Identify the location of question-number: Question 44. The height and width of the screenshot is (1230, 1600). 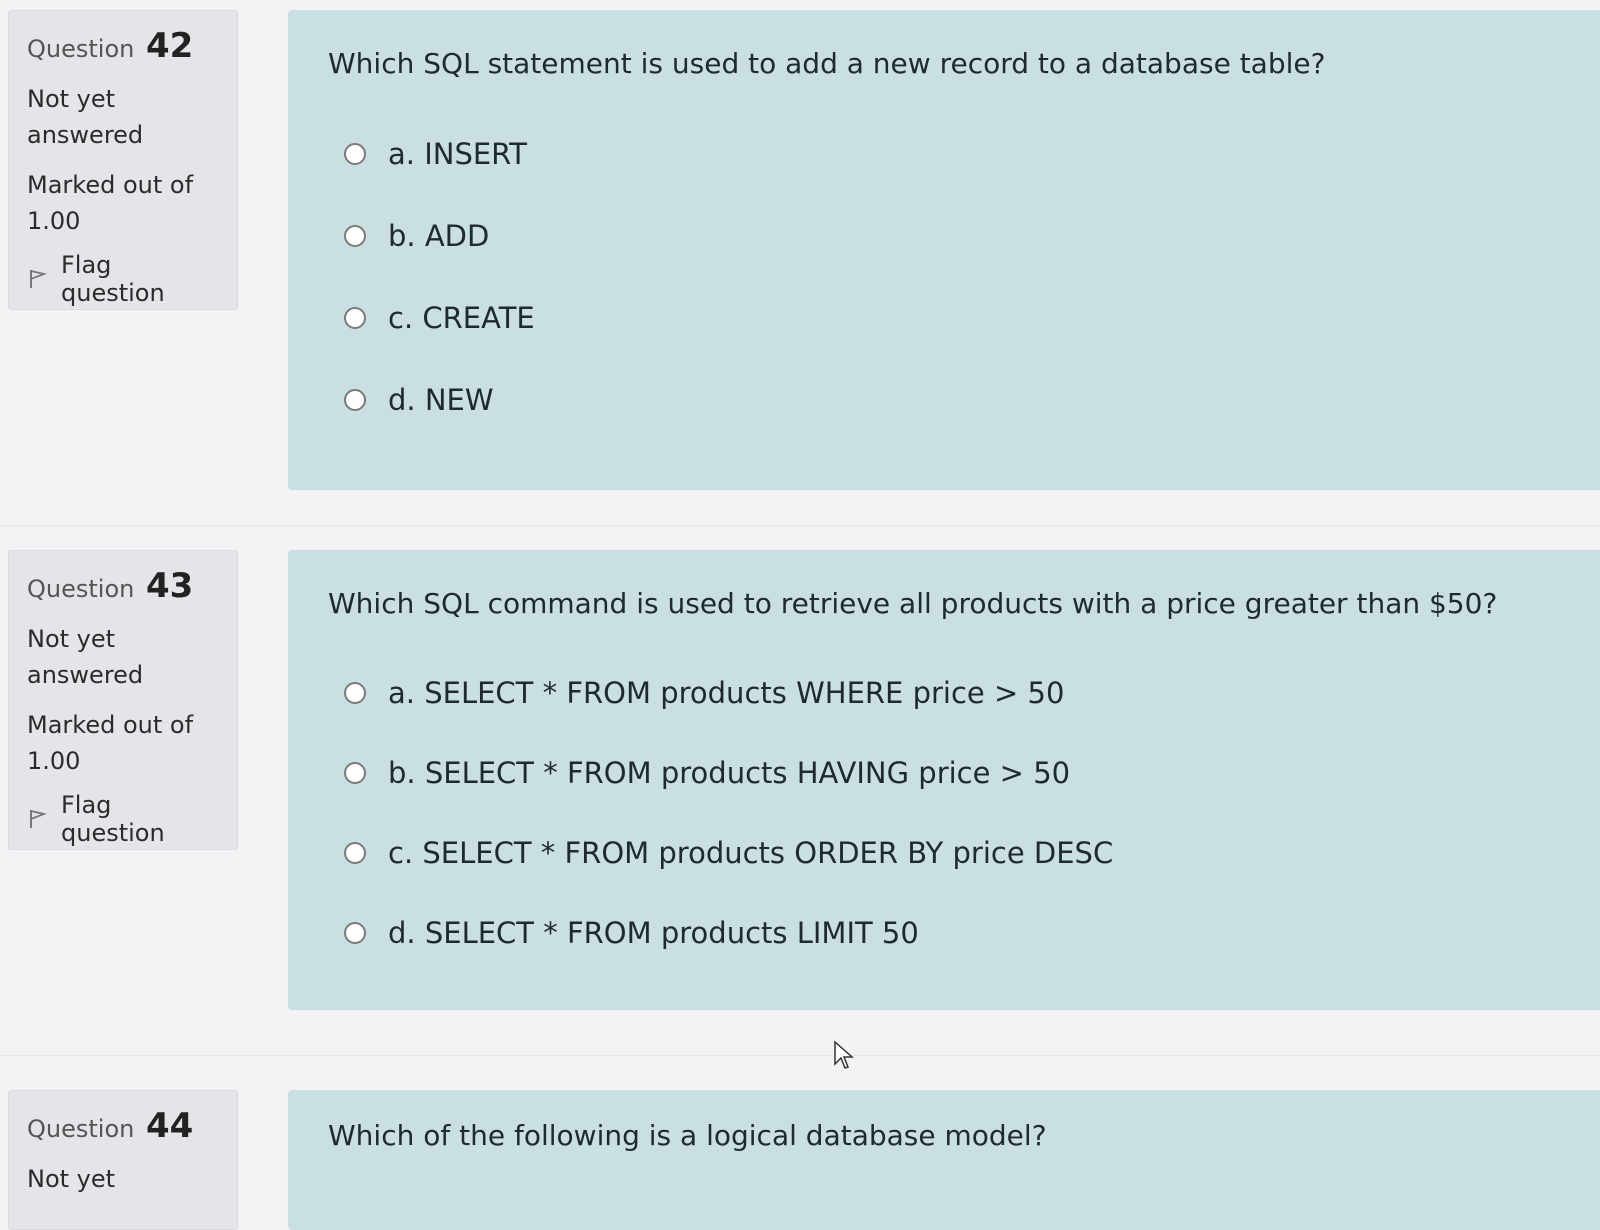
(123, 1126).